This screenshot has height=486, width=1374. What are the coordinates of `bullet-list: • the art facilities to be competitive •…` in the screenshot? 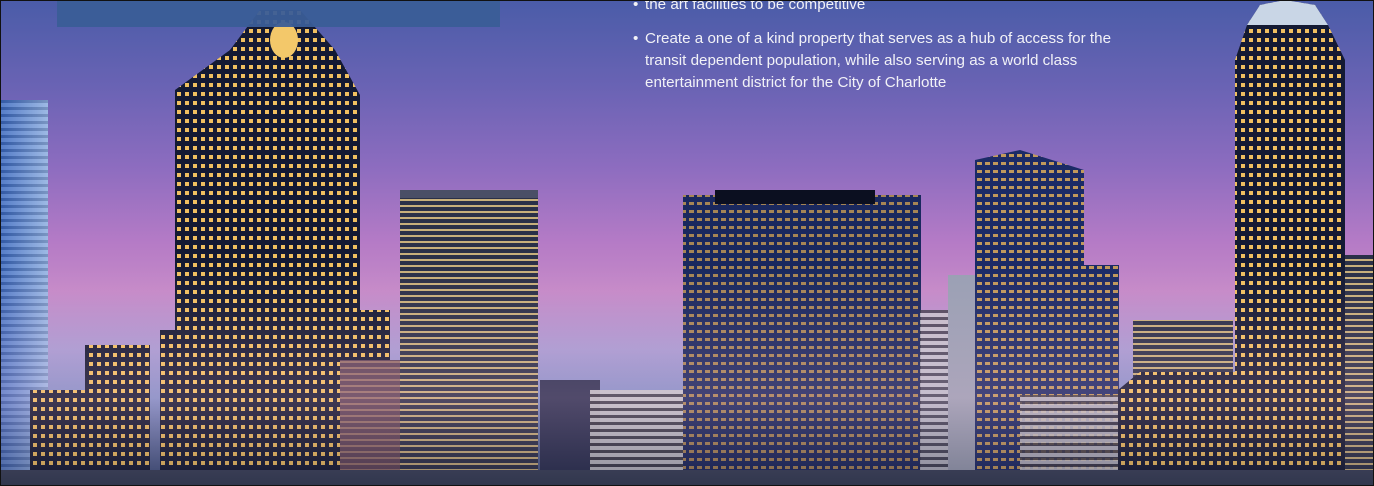 It's located at (893, 53).